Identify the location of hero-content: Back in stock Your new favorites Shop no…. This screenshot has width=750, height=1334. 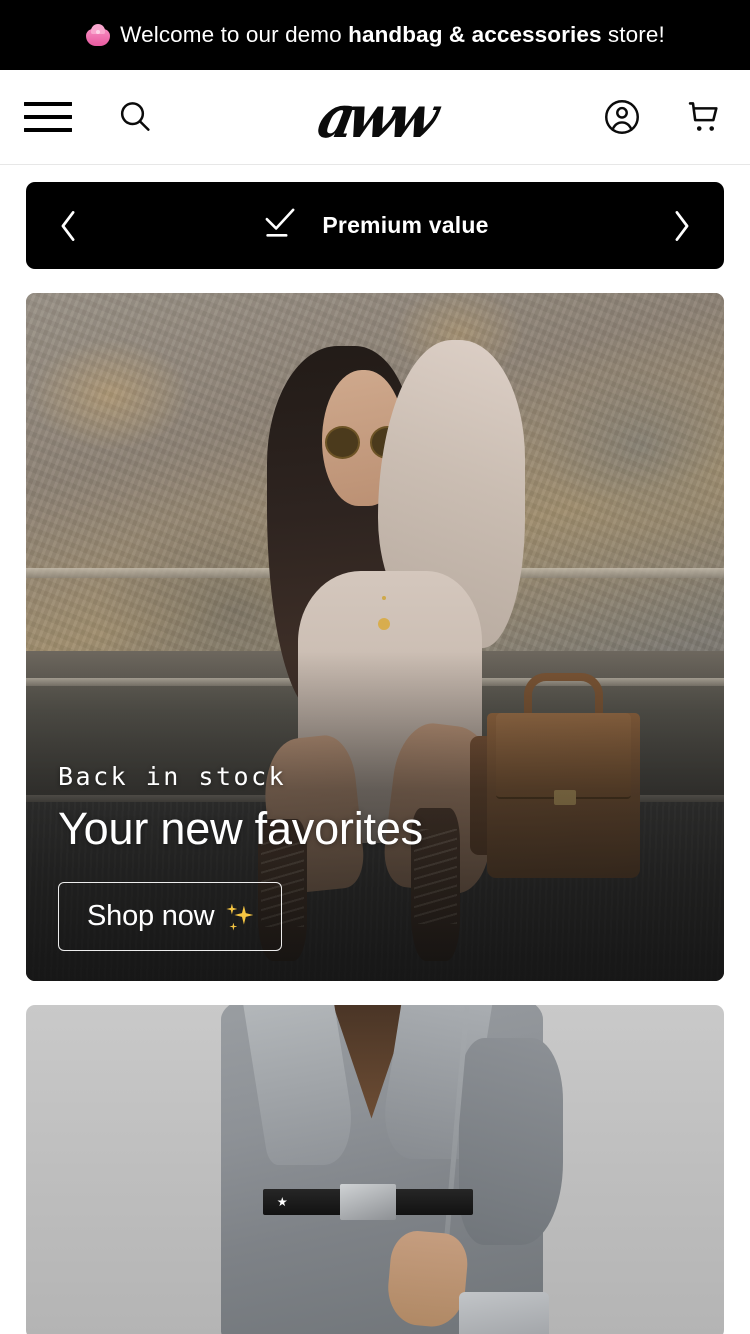
(375, 856).